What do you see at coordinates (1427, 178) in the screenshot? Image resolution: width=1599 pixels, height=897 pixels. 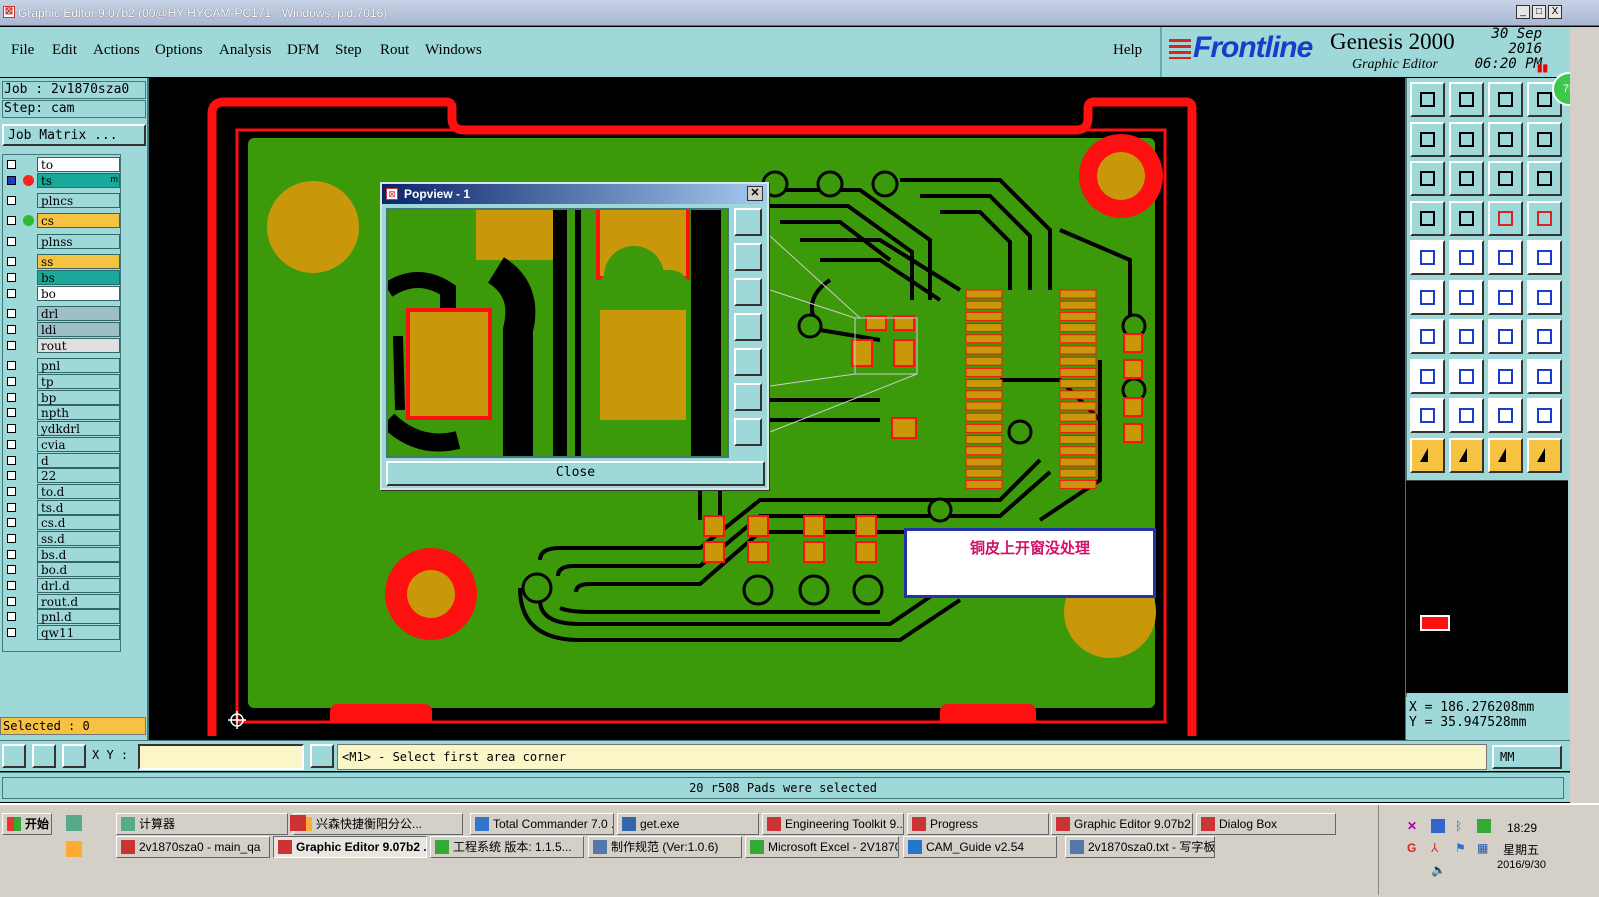 I see `zoom-fit-icon` at bounding box center [1427, 178].